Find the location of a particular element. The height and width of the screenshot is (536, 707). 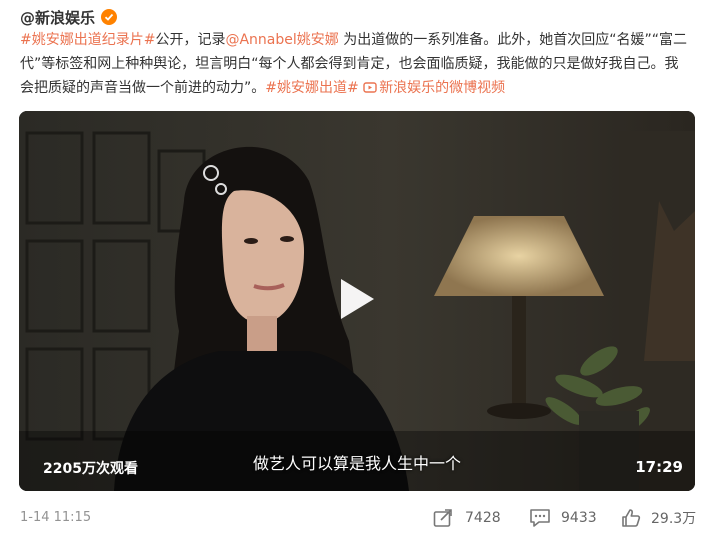

hashtag-link: #姚安娜出道纪录片# is located at coordinates (87, 40).